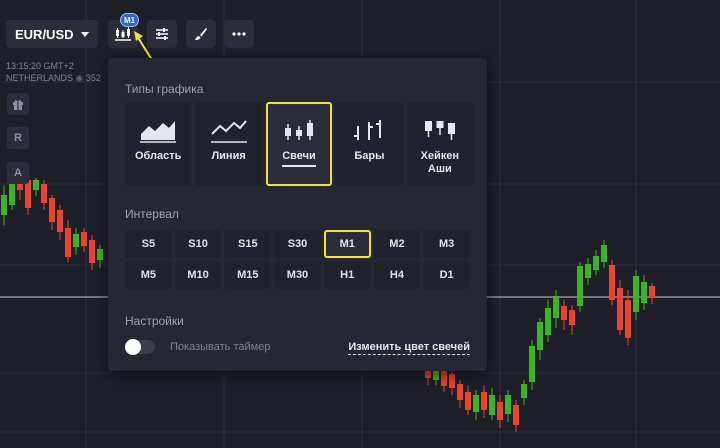 The width and height of the screenshot is (720, 448). I want to click on chart-type-line: Линия, so click(228, 144).